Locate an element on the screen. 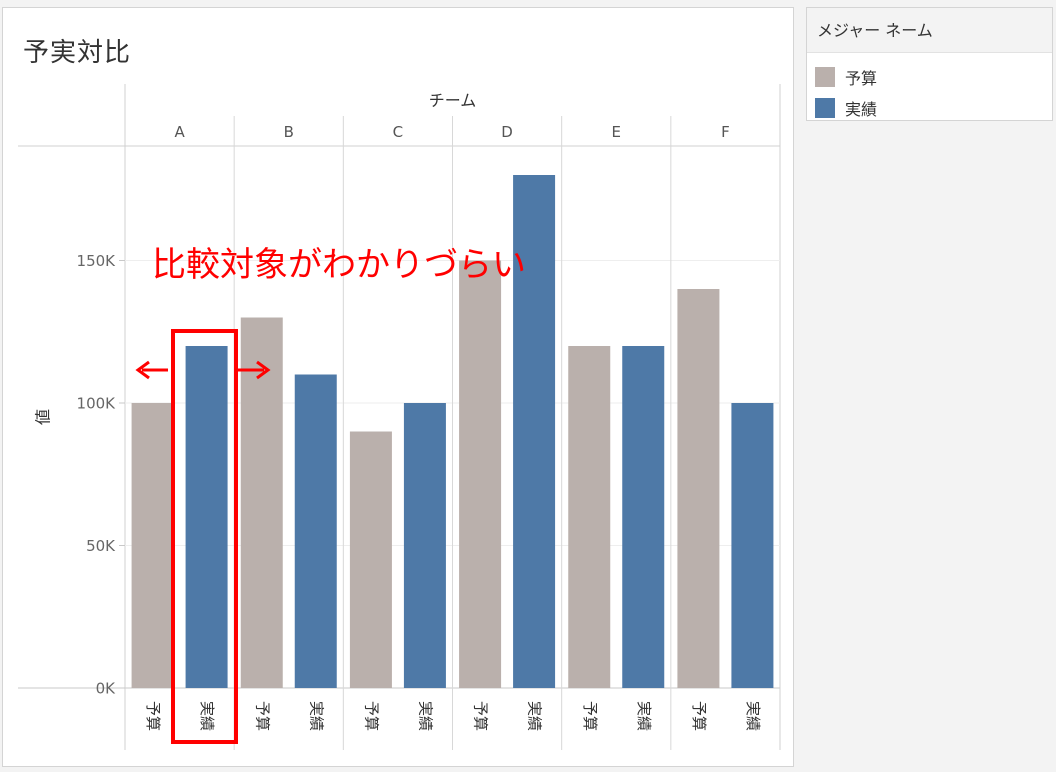 The height and width of the screenshot is (772, 1056). legend-item-actual: 実績 is located at coordinates (846, 108).